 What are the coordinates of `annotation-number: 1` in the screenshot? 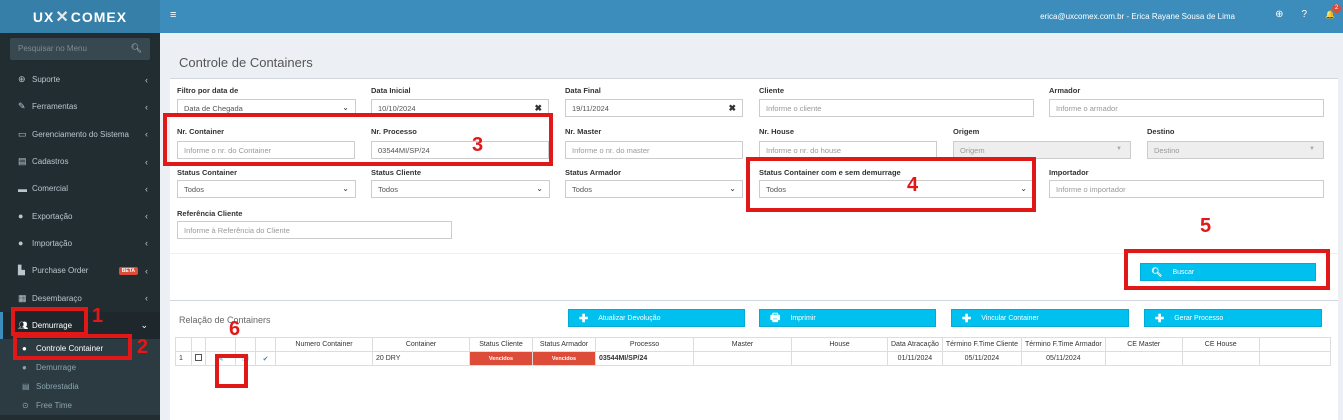 It's located at (98, 316).